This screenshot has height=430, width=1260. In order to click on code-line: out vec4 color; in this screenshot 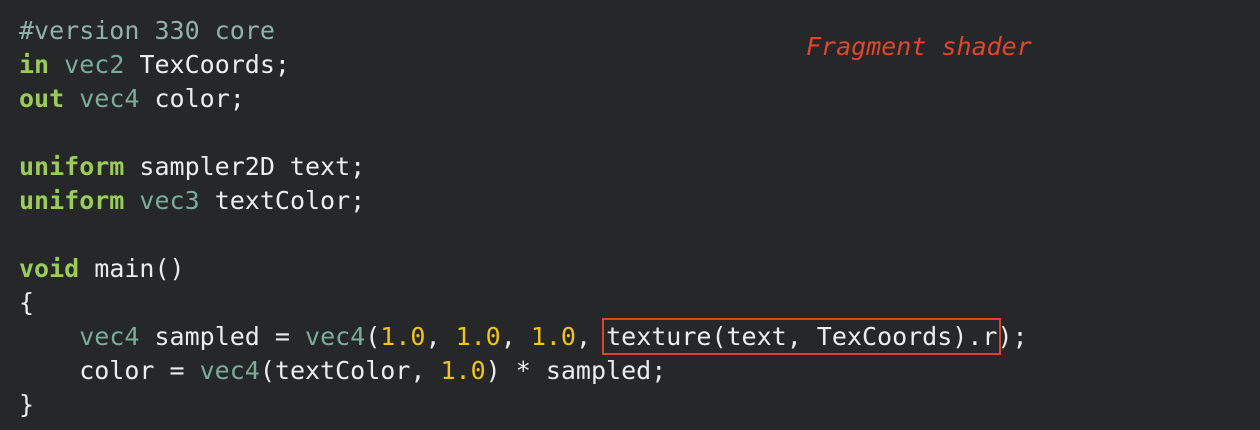, I will do `click(523, 99)`.